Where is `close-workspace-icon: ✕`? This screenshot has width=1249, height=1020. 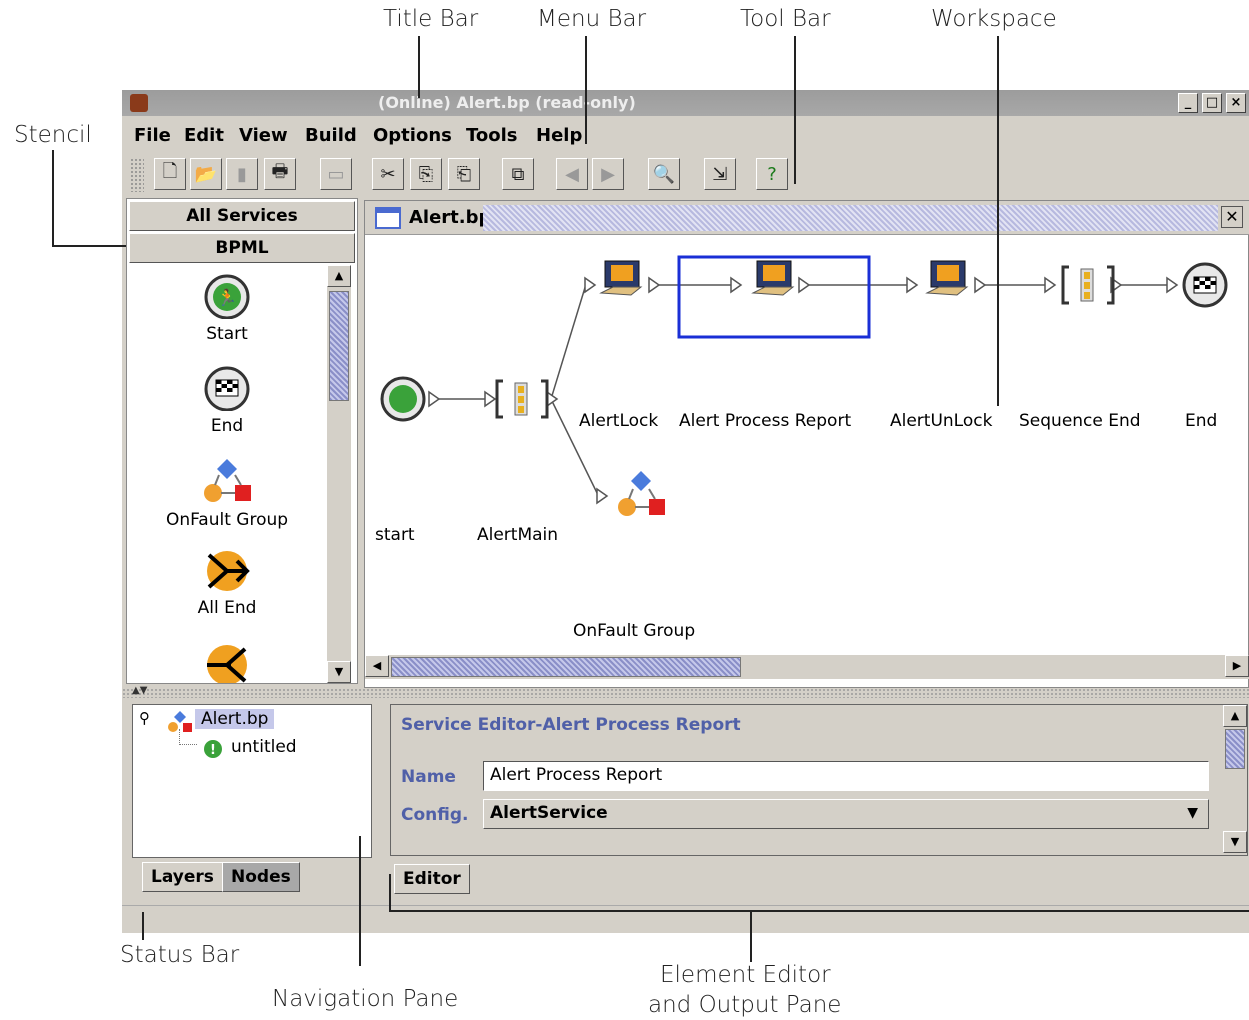
close-workspace-icon: ✕ is located at coordinates (1232, 217).